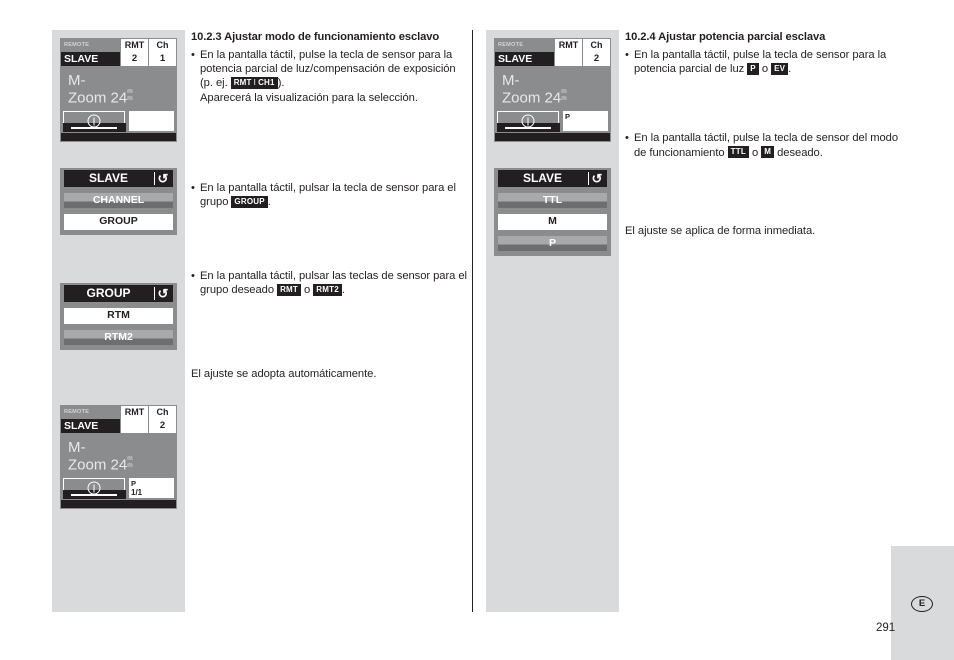 This screenshot has height=660, width=954. I want to click on key-badge-ev: EV, so click(780, 68).